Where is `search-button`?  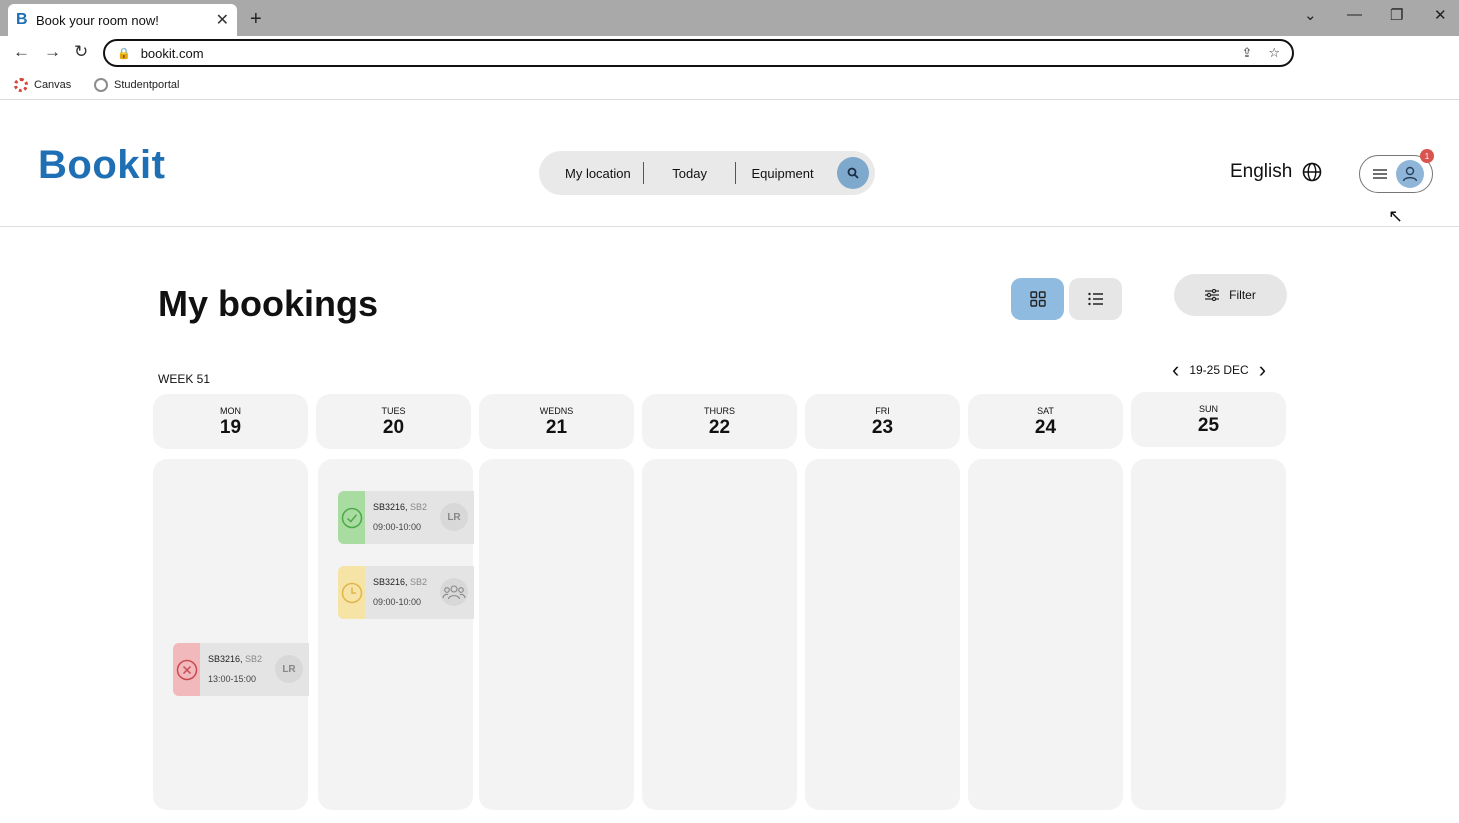
search-button is located at coordinates (853, 173).